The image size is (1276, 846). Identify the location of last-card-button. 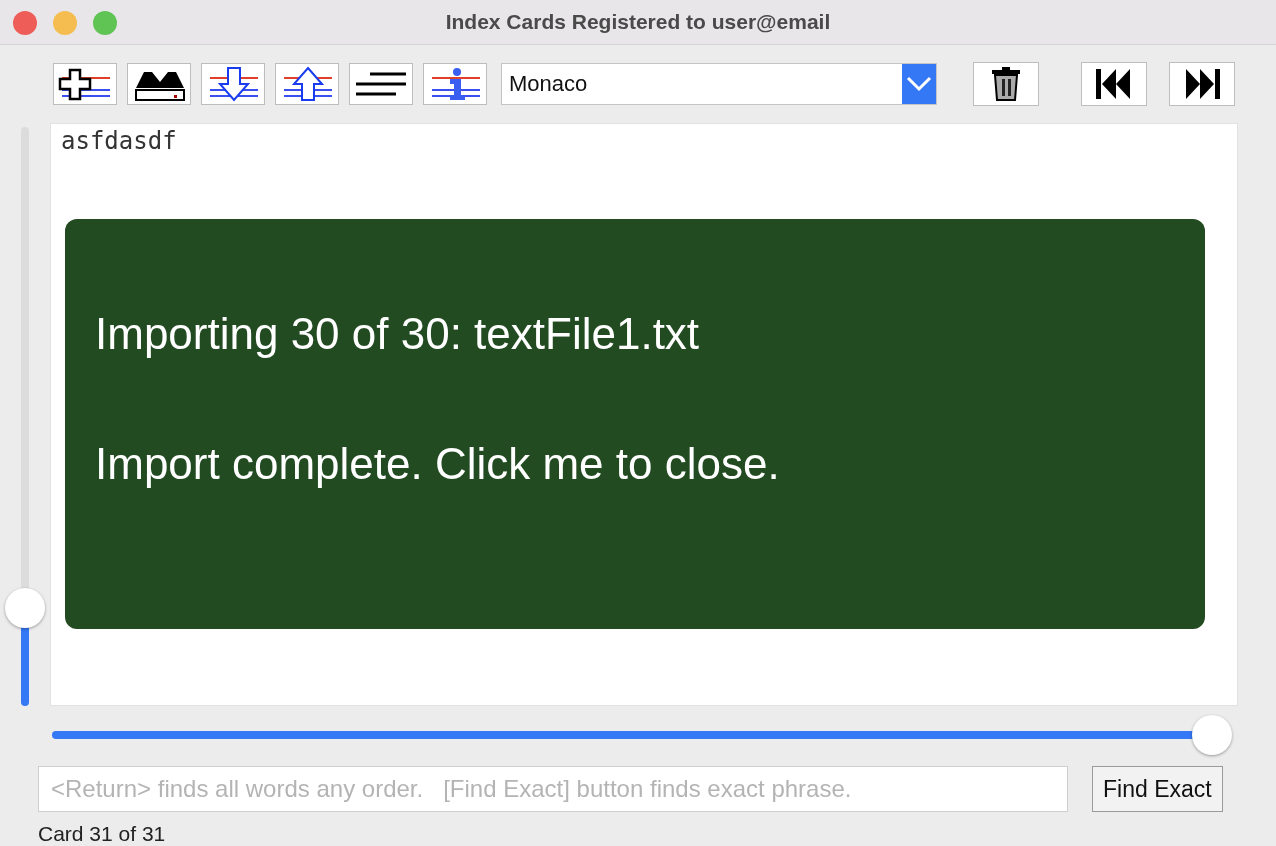
(1202, 84).